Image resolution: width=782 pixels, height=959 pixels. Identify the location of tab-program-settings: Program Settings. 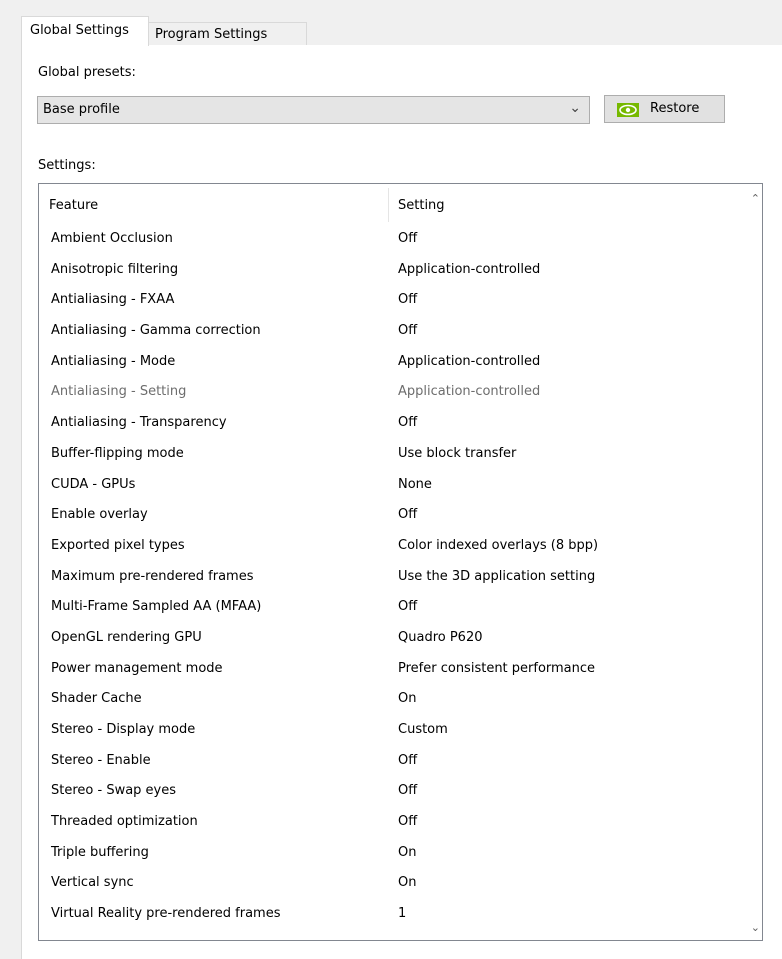
(228, 34).